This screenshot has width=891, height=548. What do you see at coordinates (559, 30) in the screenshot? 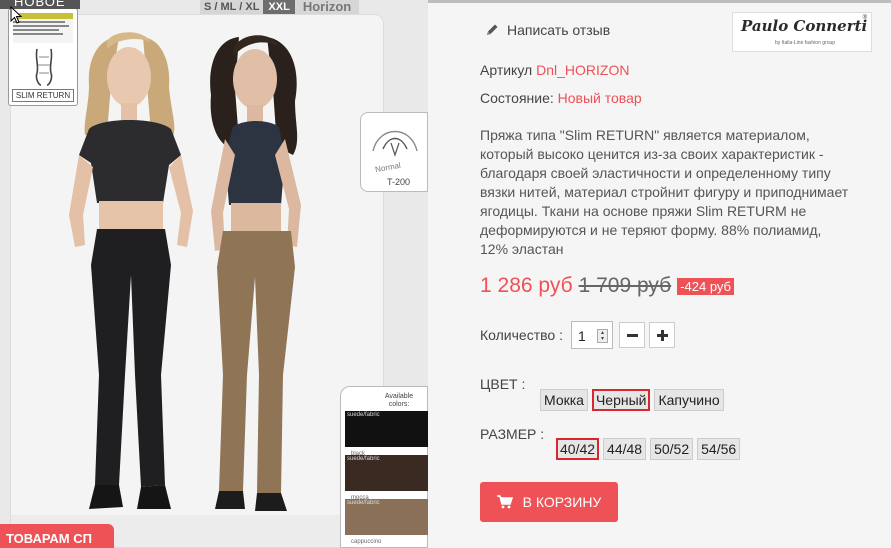
I see `write-review-label: Написать отзыв` at bounding box center [559, 30].